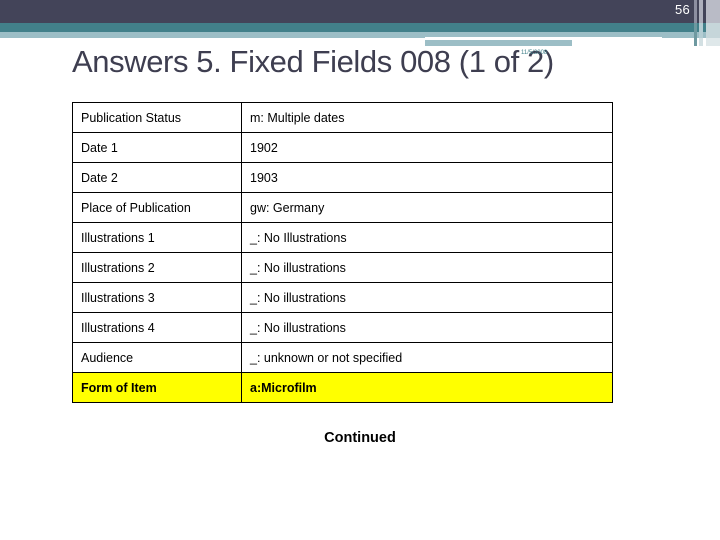 This screenshot has width=720, height=540. Describe the element at coordinates (427, 117) in the screenshot. I see `table-cell-value: m: Multiple dates` at that location.